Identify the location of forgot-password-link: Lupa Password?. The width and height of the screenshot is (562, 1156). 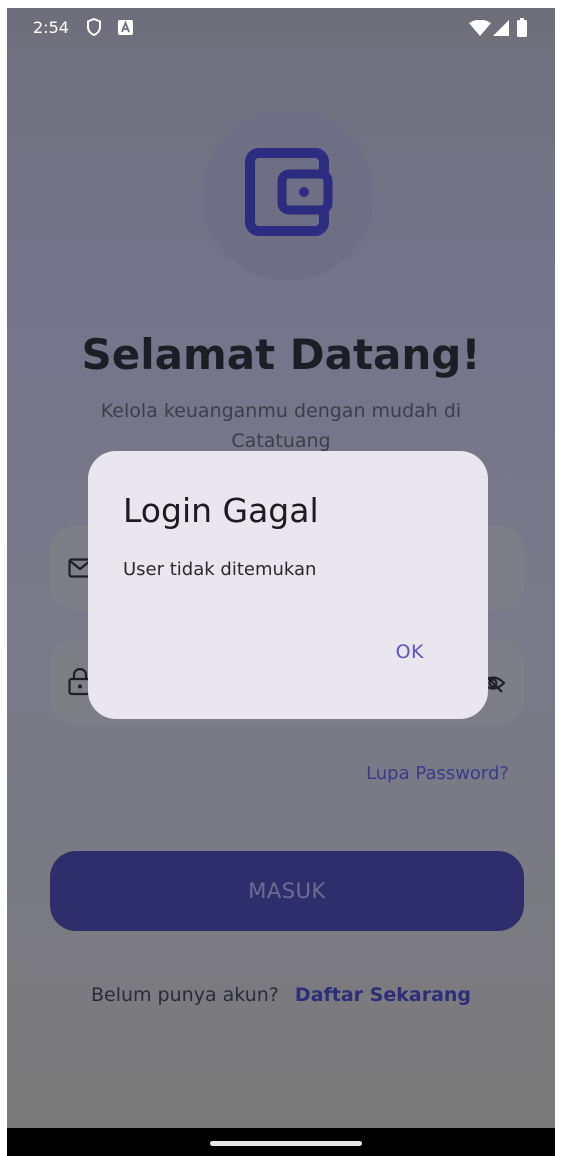
(437, 773).